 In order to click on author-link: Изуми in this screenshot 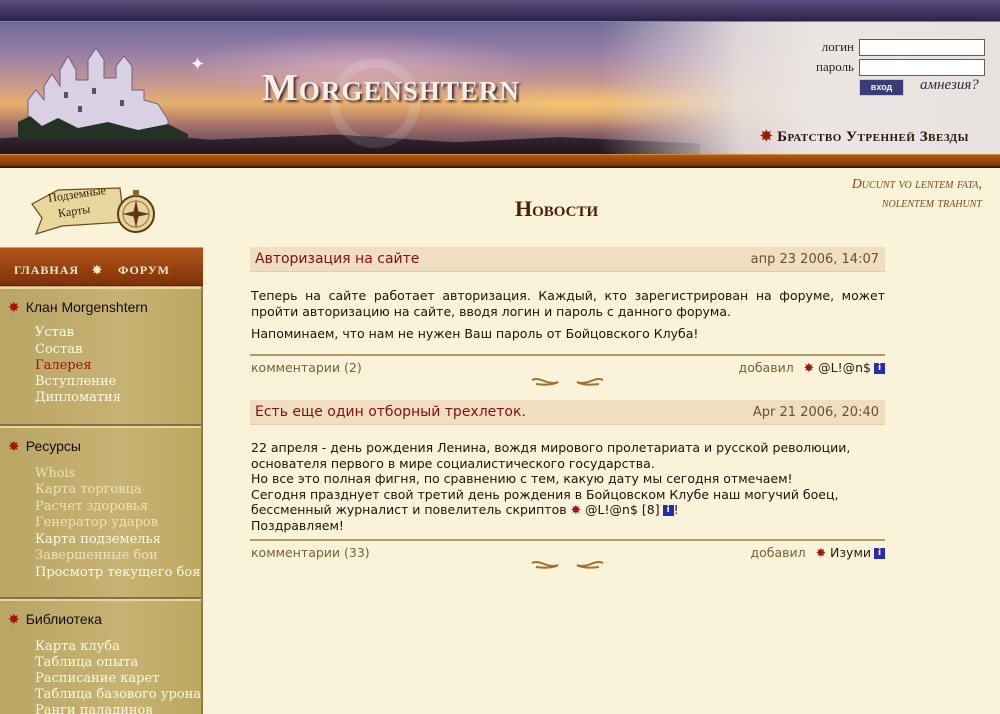, I will do `click(850, 552)`.